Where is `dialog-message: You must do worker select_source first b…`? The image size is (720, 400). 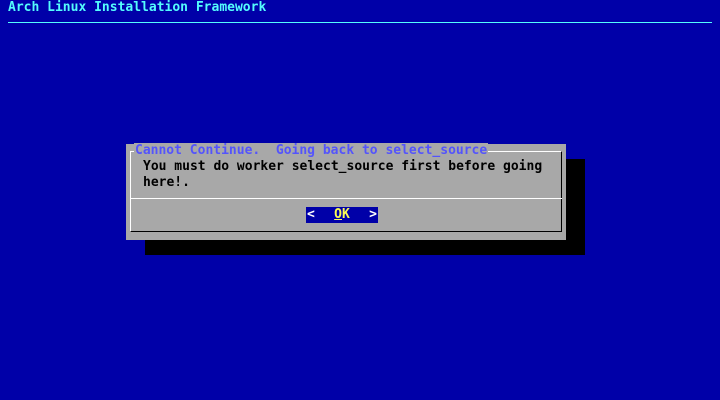 dialog-message: You must do worker select_source first b… is located at coordinates (346, 174).